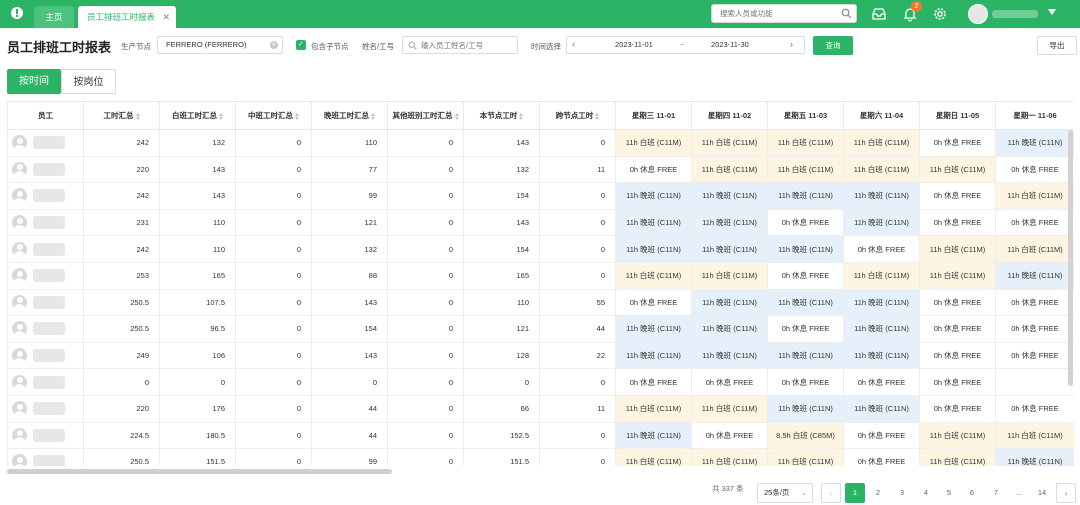 The height and width of the screenshot is (505, 1080). I want to click on global-search, so click(784, 13).